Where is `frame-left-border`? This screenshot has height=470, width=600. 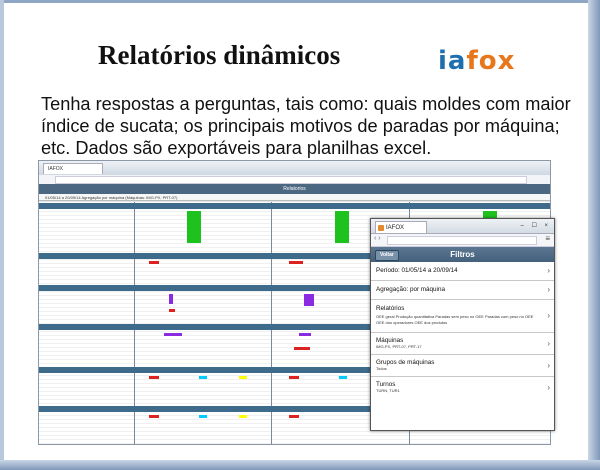
frame-left-border is located at coordinates (2, 235).